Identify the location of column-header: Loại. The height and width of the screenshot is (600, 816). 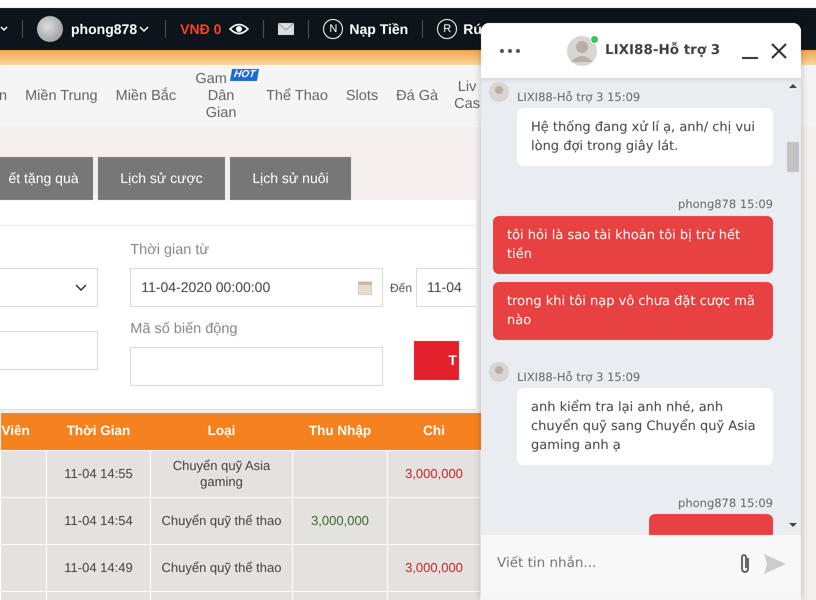
(221, 431).